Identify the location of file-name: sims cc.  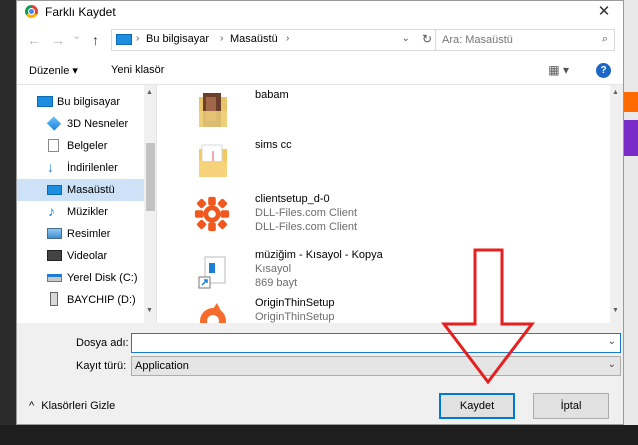
(273, 145).